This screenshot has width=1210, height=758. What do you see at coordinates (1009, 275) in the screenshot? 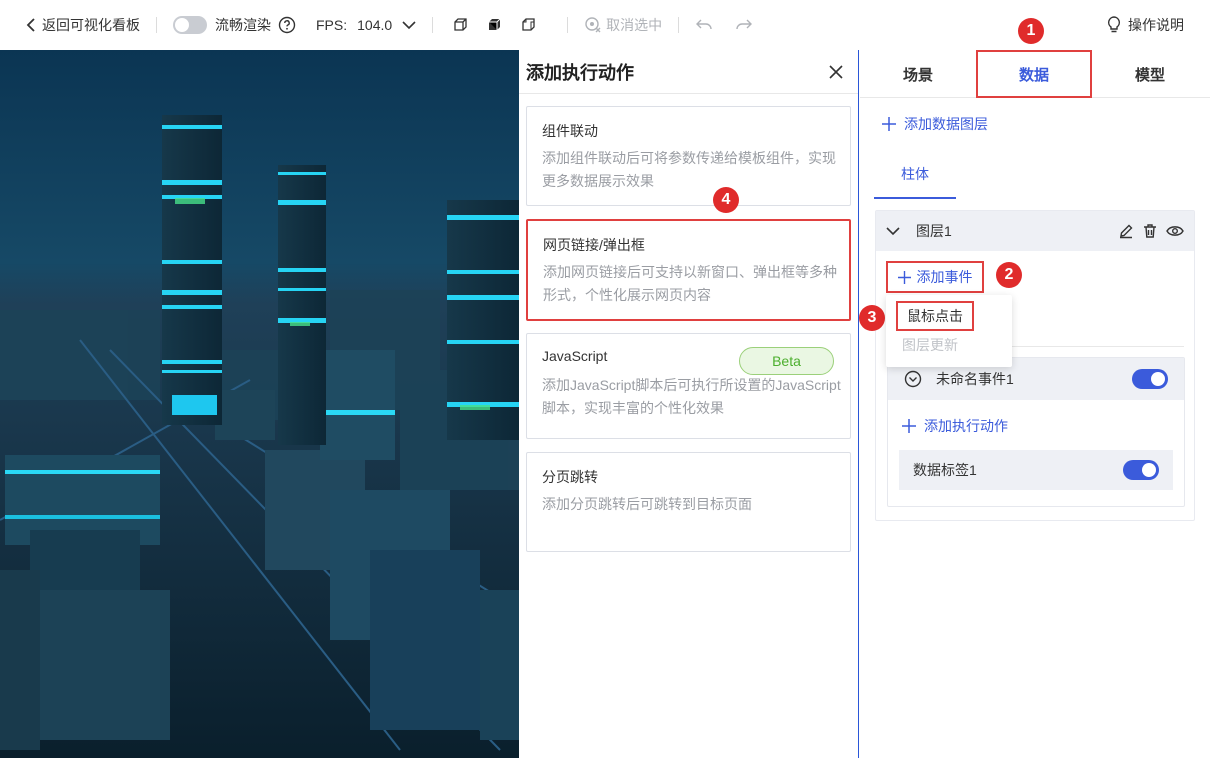
I see `annotation-badge-2: 2` at bounding box center [1009, 275].